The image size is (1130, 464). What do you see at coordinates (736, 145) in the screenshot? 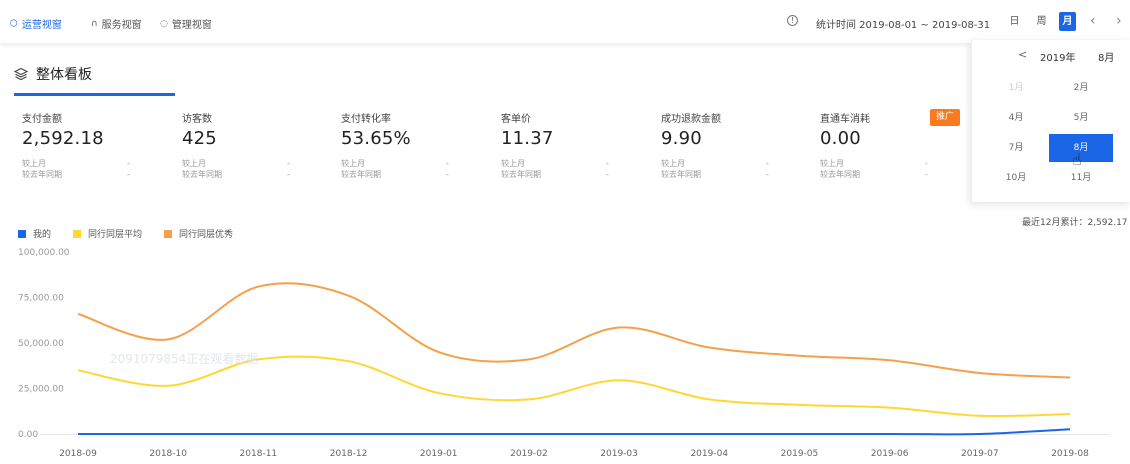
I see `metric-refund-amount: 成功退款金额 9.90 较上月 - 较去年同期 -` at bounding box center [736, 145].